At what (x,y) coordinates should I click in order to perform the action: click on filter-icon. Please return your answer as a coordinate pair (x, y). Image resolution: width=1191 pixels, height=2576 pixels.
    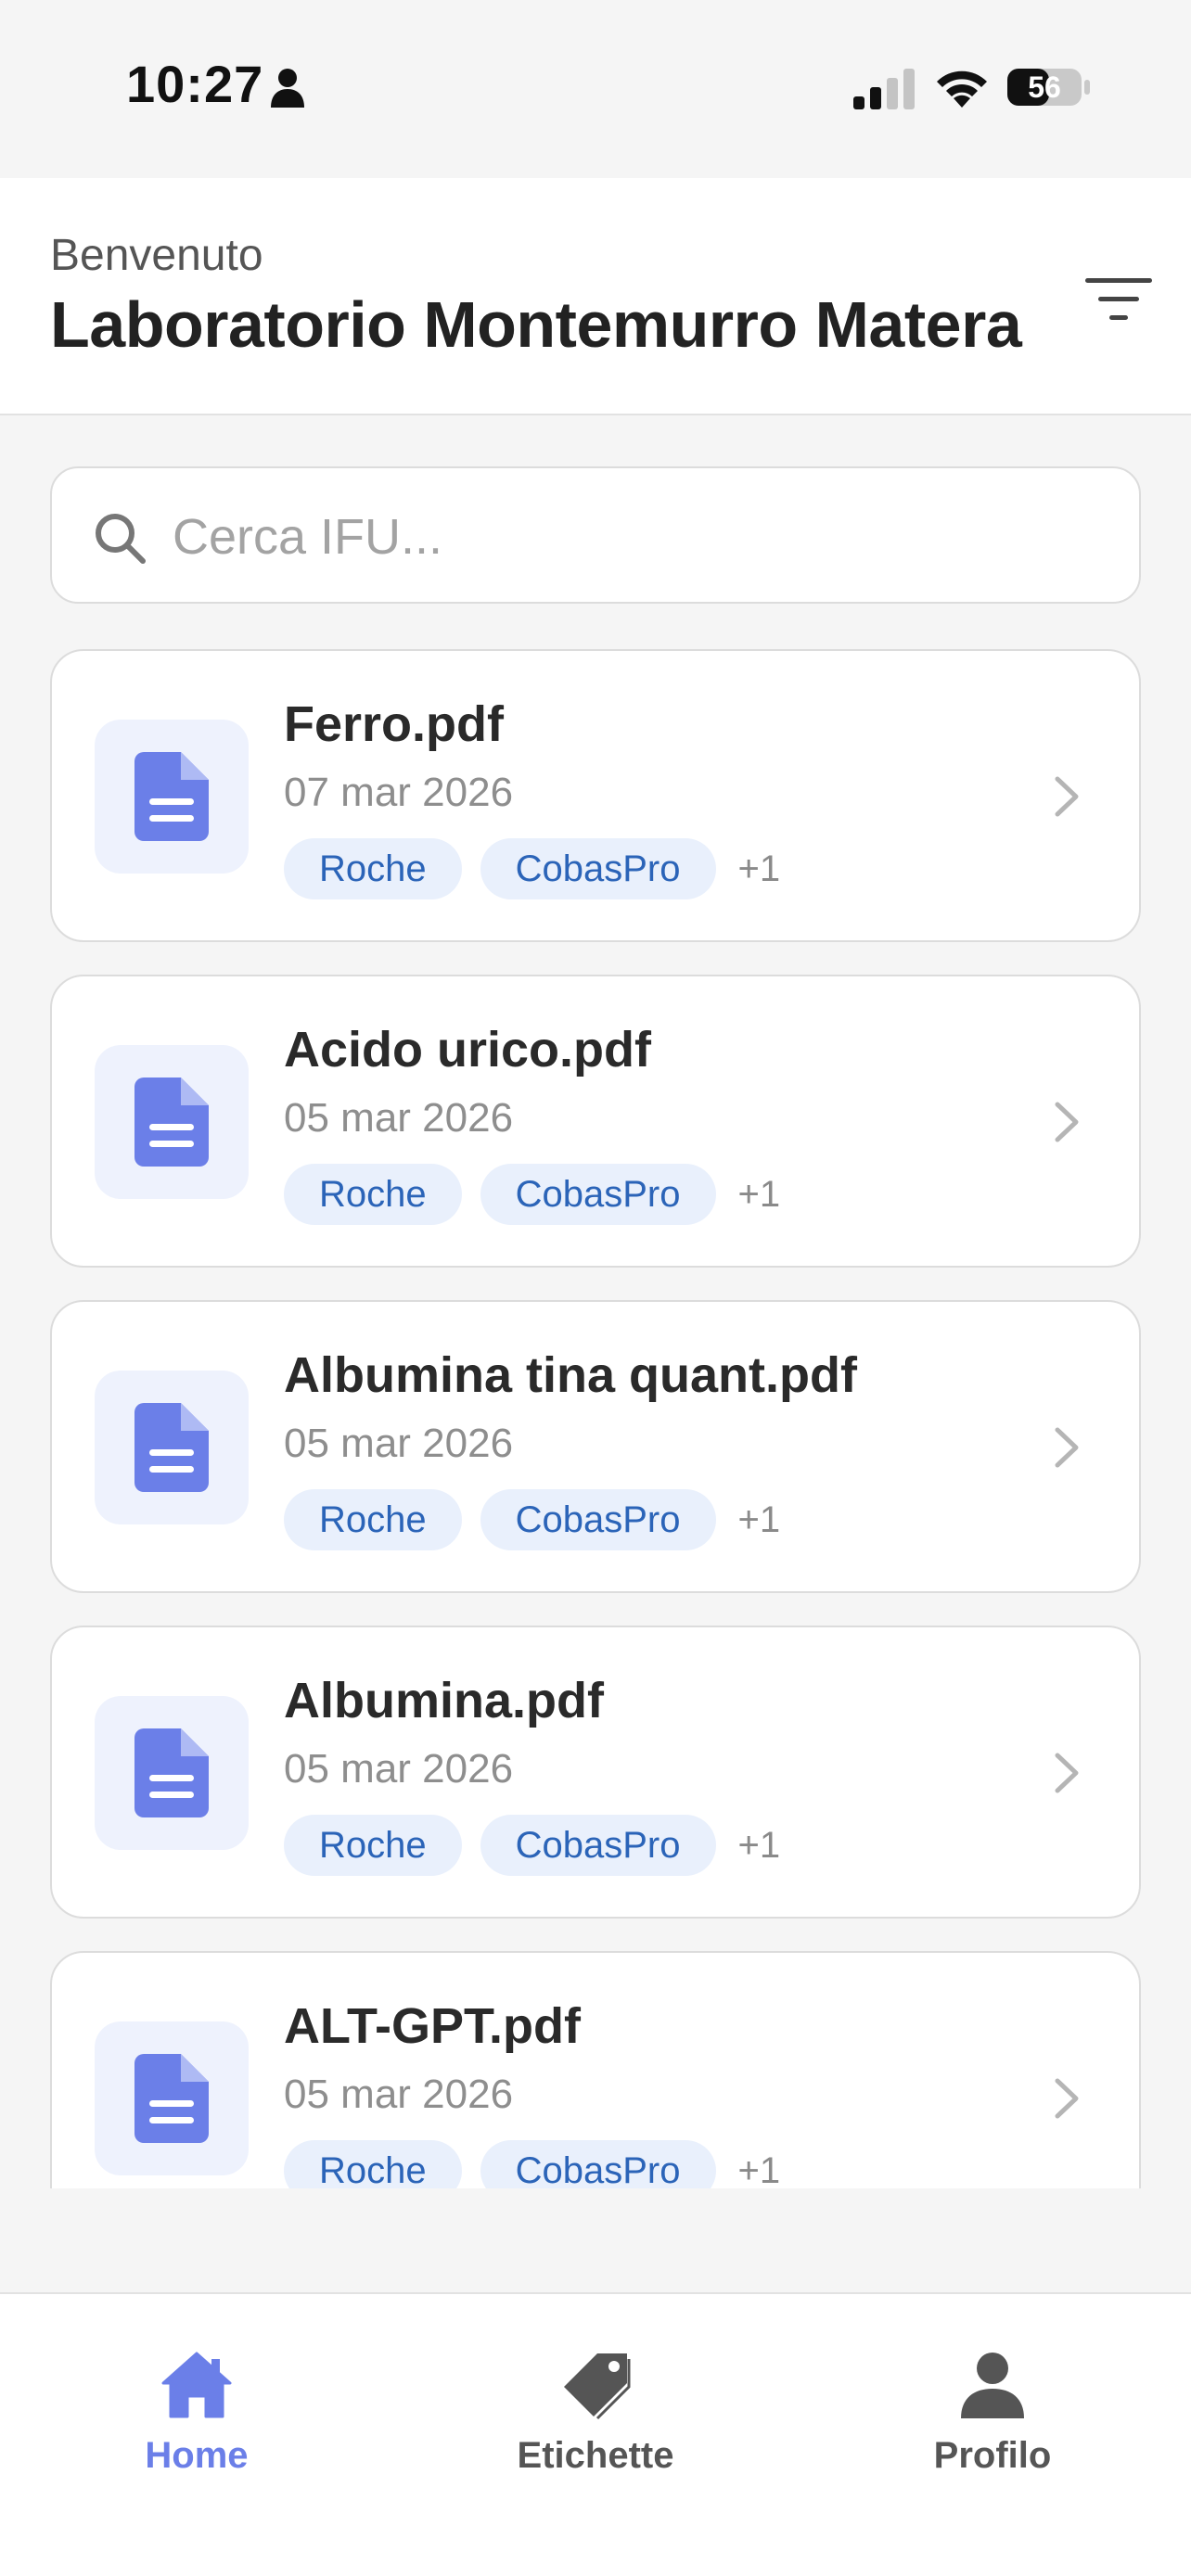
    Looking at the image, I should click on (1119, 298).